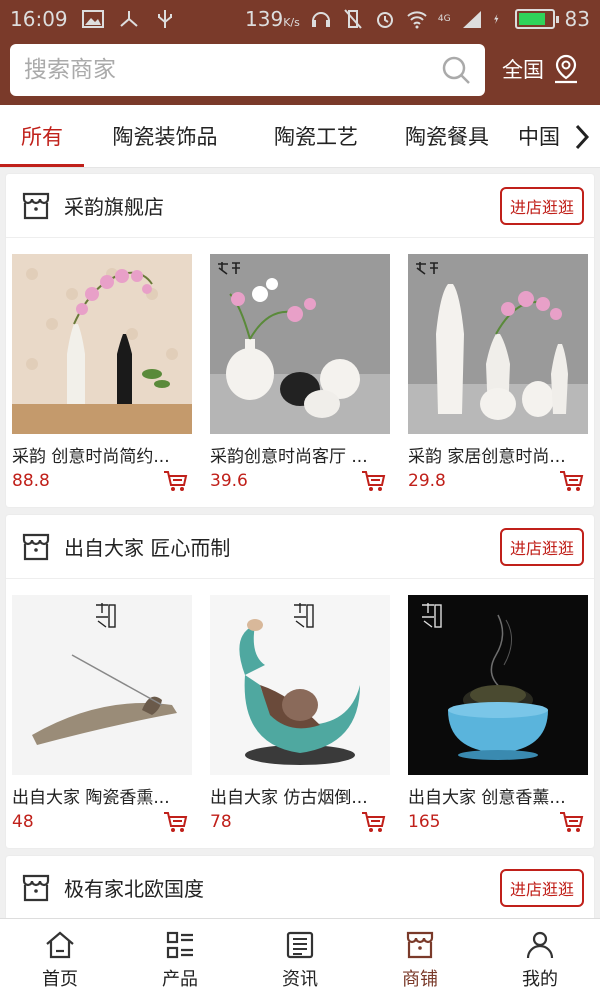  I want to click on nav-news-label: 资讯, so click(300, 979).